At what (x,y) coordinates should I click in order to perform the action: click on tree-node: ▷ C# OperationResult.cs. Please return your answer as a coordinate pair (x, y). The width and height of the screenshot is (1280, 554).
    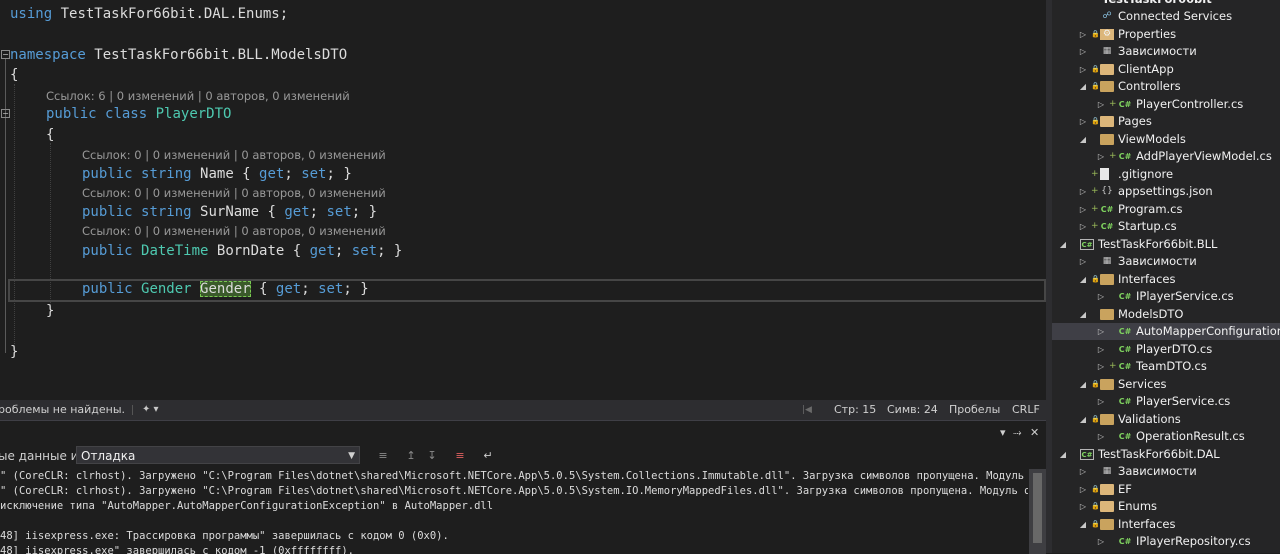
    Looking at the image, I should click on (1166, 436).